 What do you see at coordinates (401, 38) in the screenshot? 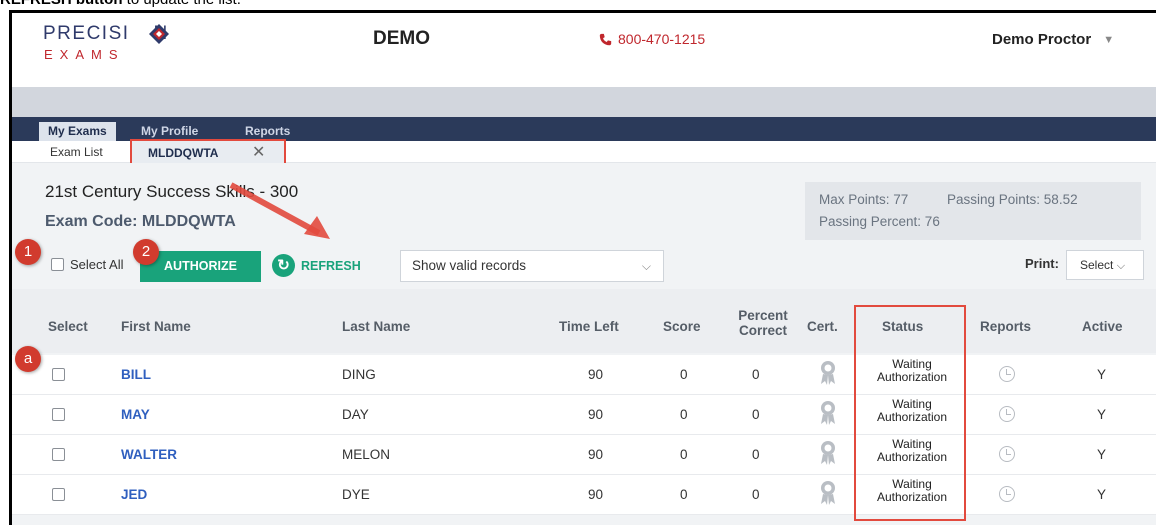
I see `org-title: DEMO` at bounding box center [401, 38].